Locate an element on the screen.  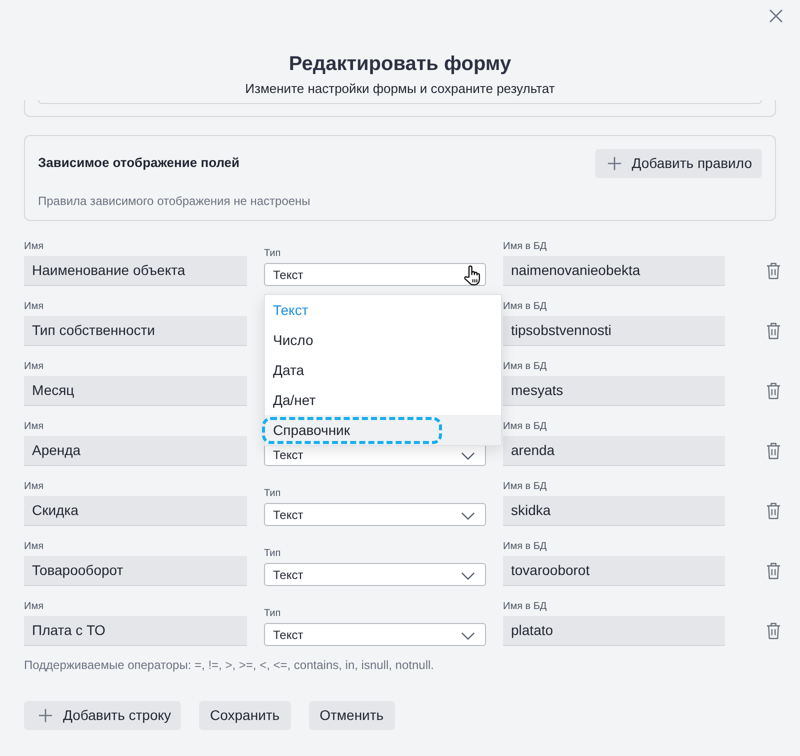
db-name-input: naimenovanieobekta is located at coordinates (614, 271).